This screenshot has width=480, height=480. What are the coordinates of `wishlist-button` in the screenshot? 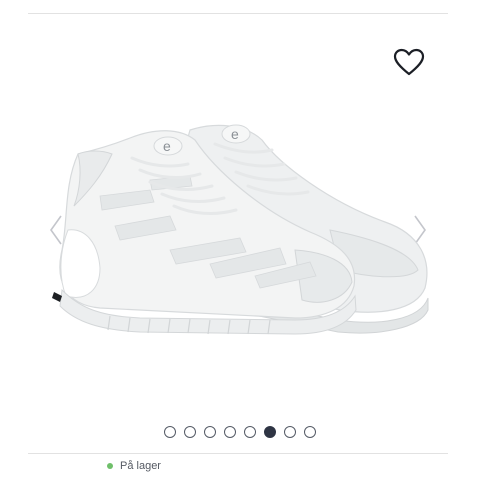 It's located at (409, 62).